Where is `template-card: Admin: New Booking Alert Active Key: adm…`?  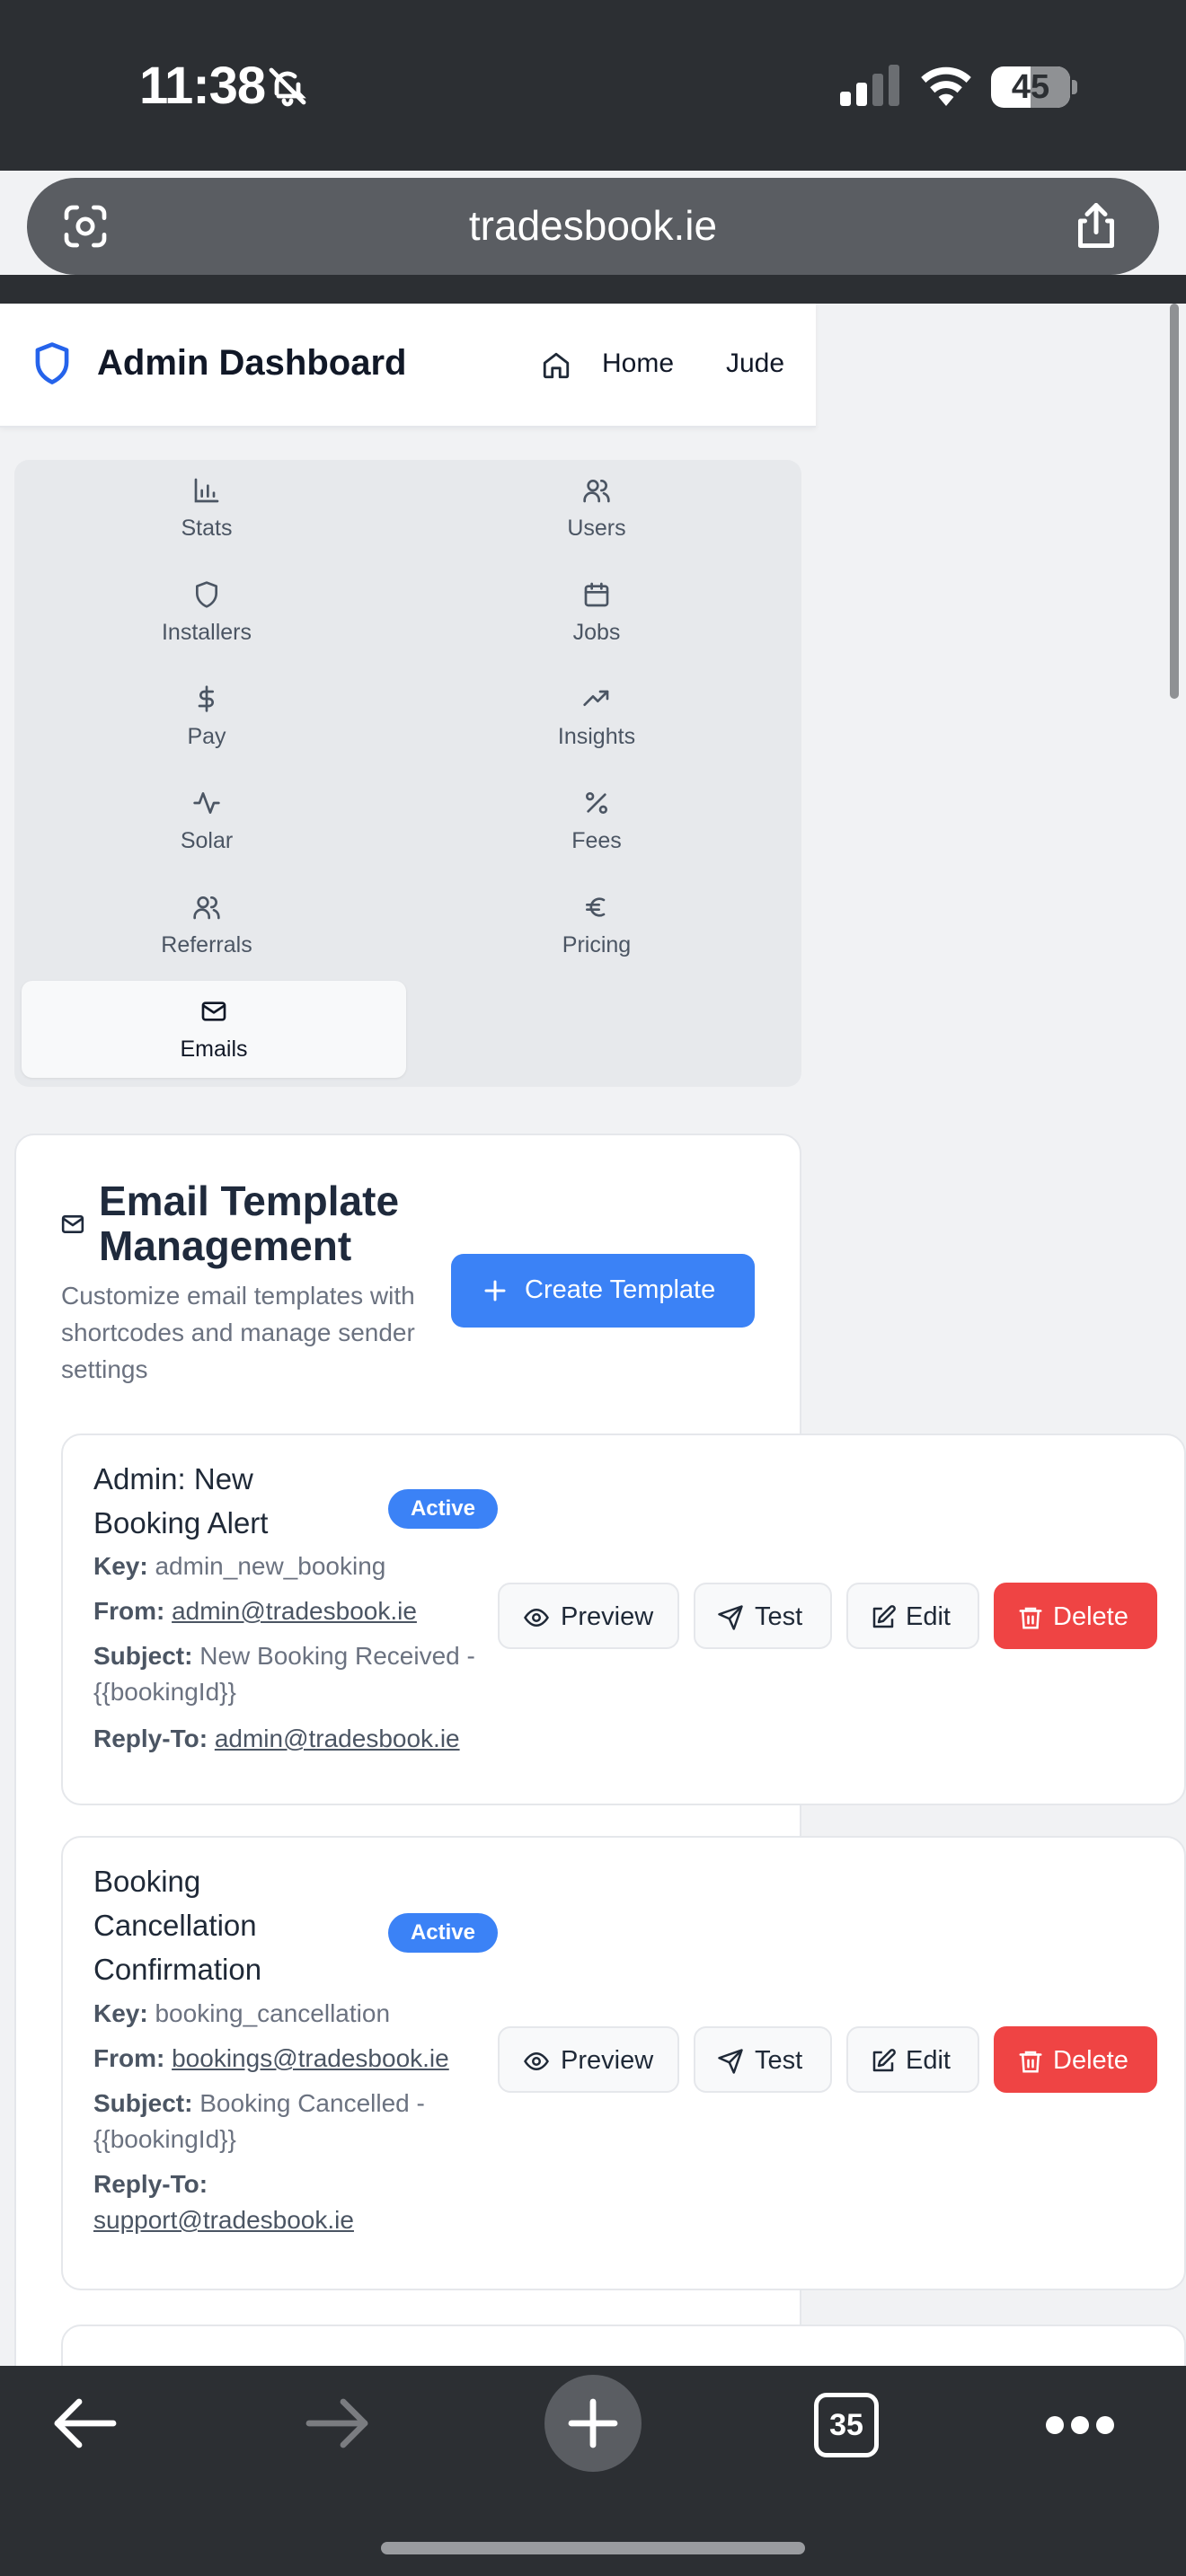
template-card: Admin: New Booking Alert Active Key: adm… is located at coordinates (623, 1619).